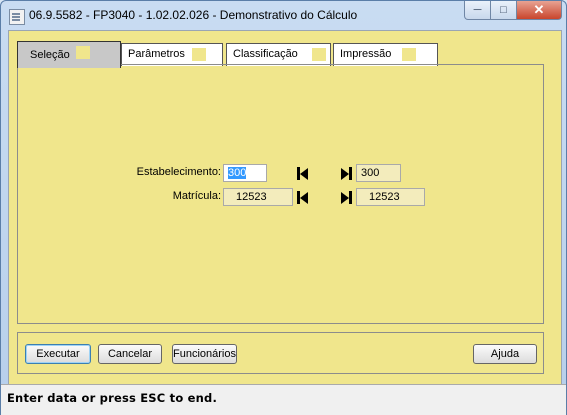 Image resolution: width=567 pixels, height=415 pixels. Describe the element at coordinates (280, 353) in the screenshot. I see `button-bar: Executar Cancelar Funcionários Ajuda` at that location.